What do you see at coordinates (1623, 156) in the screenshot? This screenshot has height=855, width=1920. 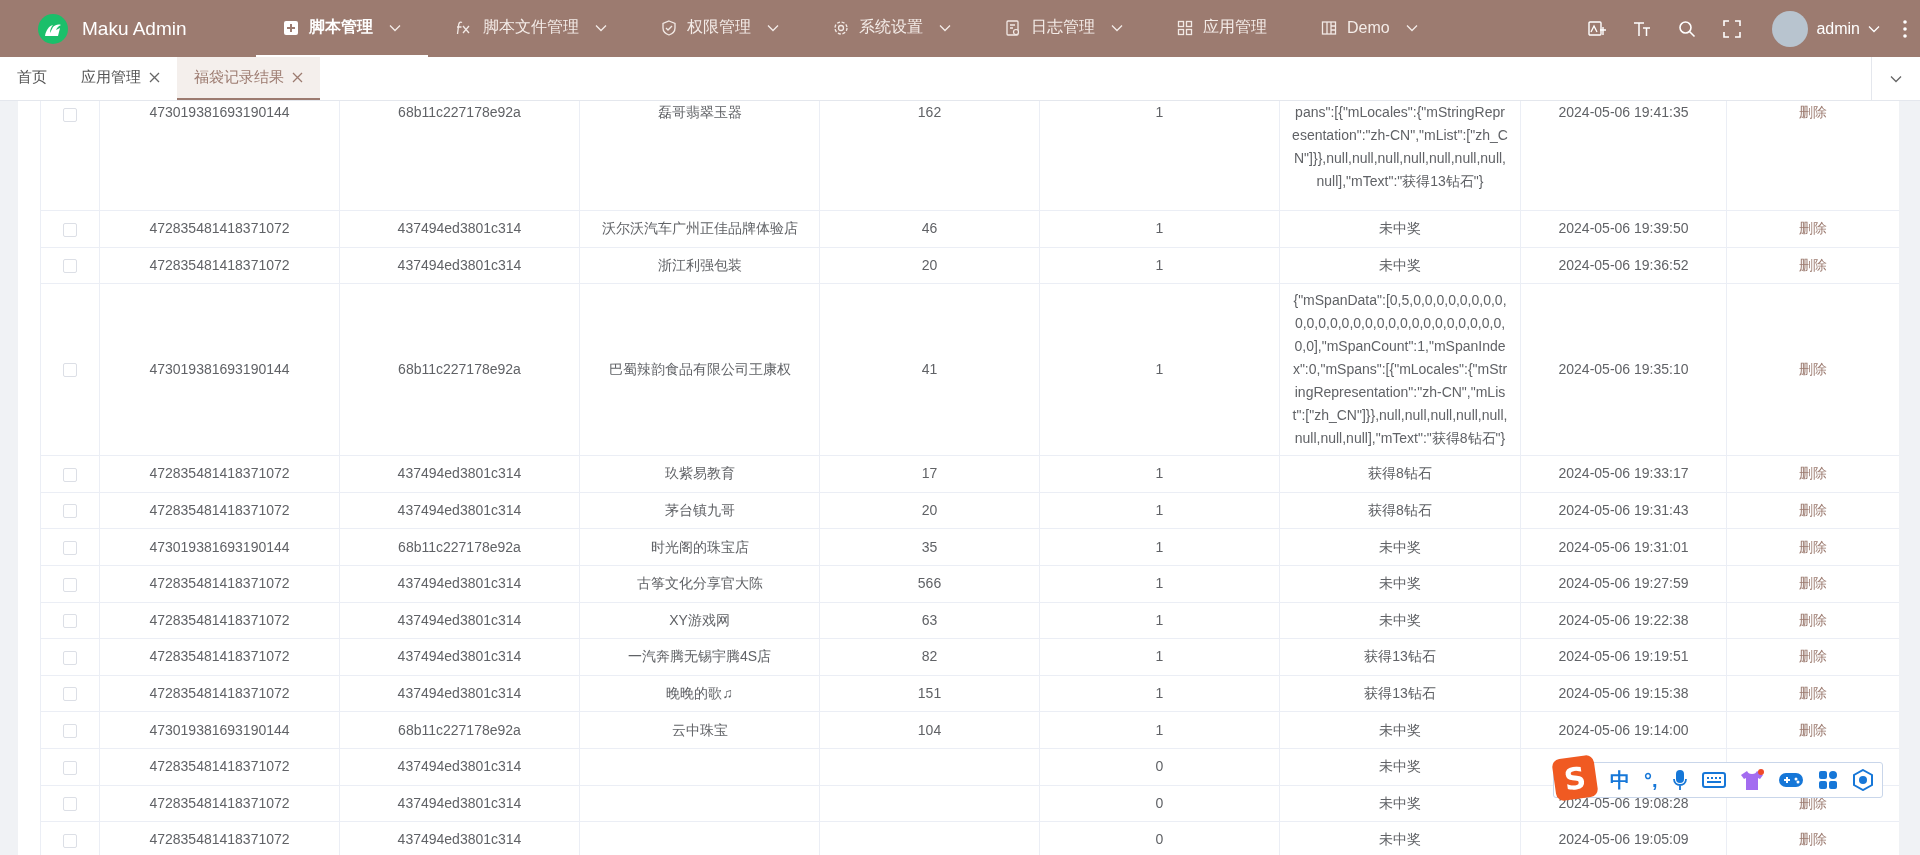 I see `table-cell: 2024-05-06 19:41:35` at bounding box center [1623, 156].